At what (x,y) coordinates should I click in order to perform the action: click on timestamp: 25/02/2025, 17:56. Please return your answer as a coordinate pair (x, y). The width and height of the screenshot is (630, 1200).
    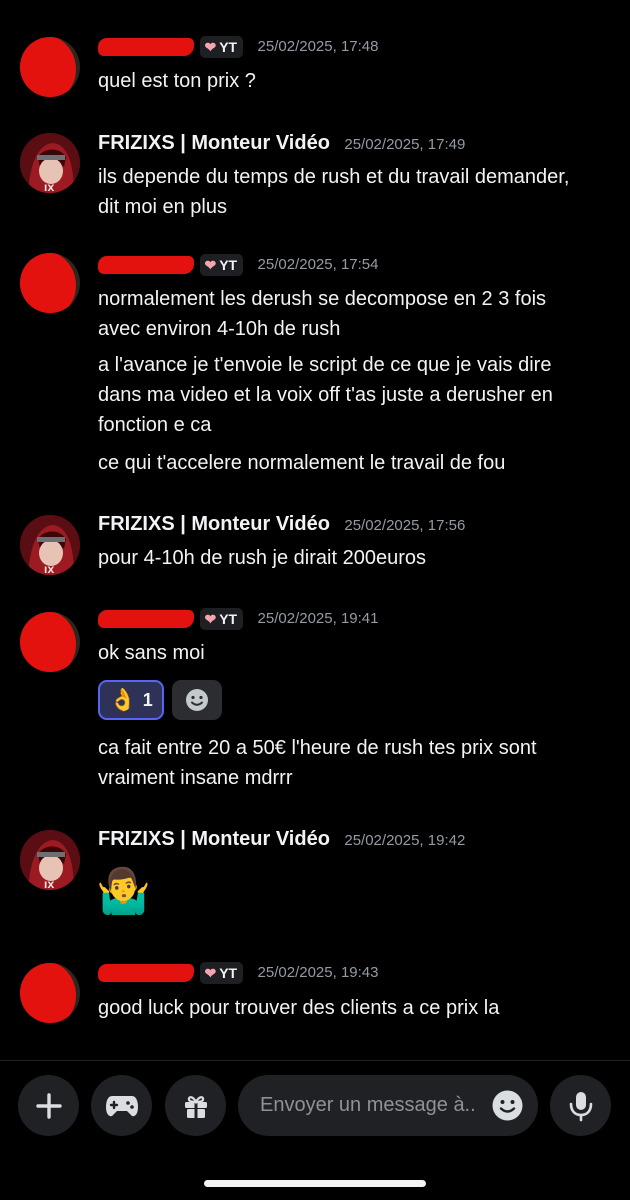
    Looking at the image, I should click on (405, 525).